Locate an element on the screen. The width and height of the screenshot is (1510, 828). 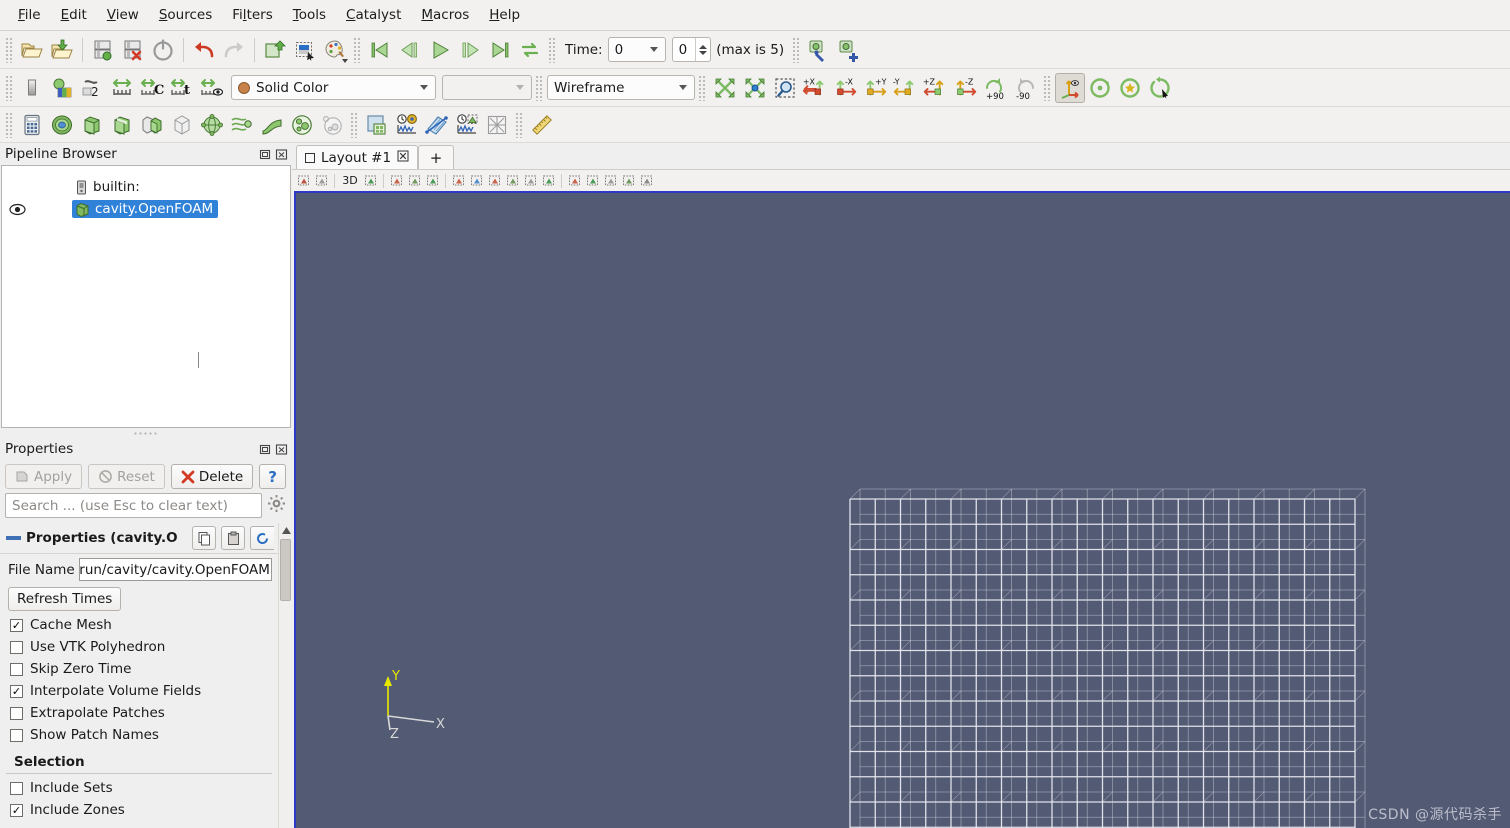
select-cells-icon is located at coordinates (396, 181).